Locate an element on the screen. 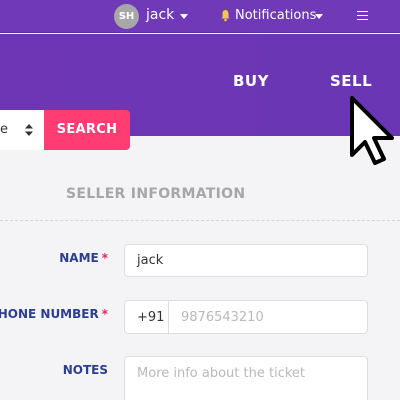 Image resolution: width=400 pixels, height=400 pixels. name-field: jack is located at coordinates (246, 260).